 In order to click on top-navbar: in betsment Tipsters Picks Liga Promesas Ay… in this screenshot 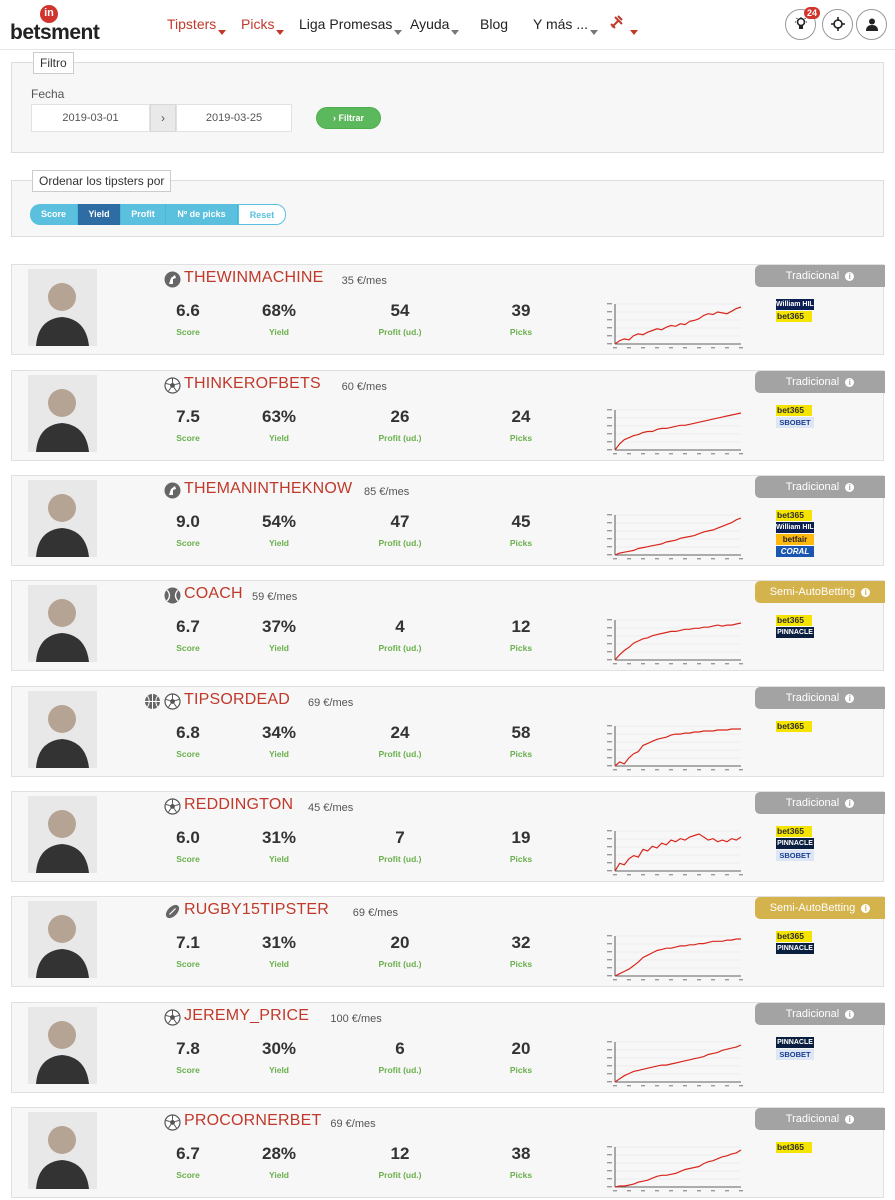, I will do `click(447, 25)`.